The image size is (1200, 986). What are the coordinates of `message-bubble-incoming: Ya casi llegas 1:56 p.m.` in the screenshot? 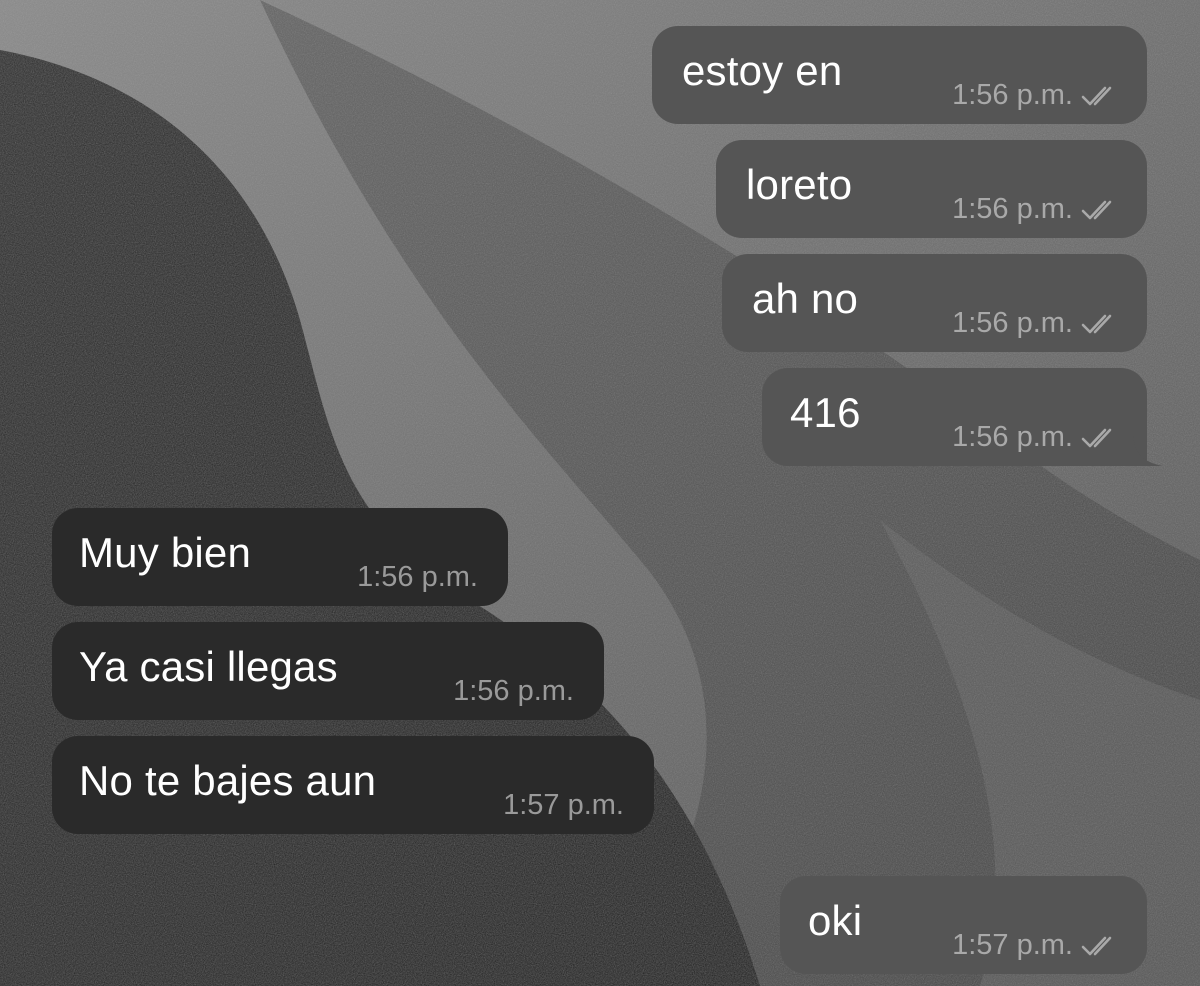 It's located at (328, 671).